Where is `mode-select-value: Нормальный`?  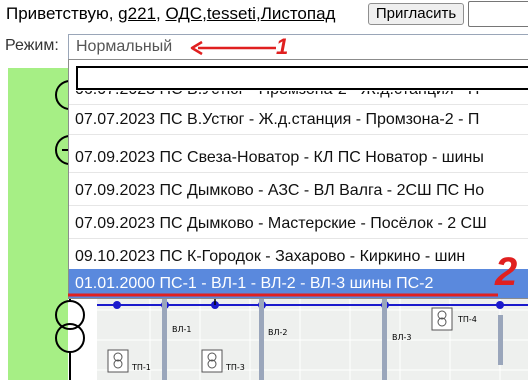
mode-select-value: Нормальный is located at coordinates (124, 46).